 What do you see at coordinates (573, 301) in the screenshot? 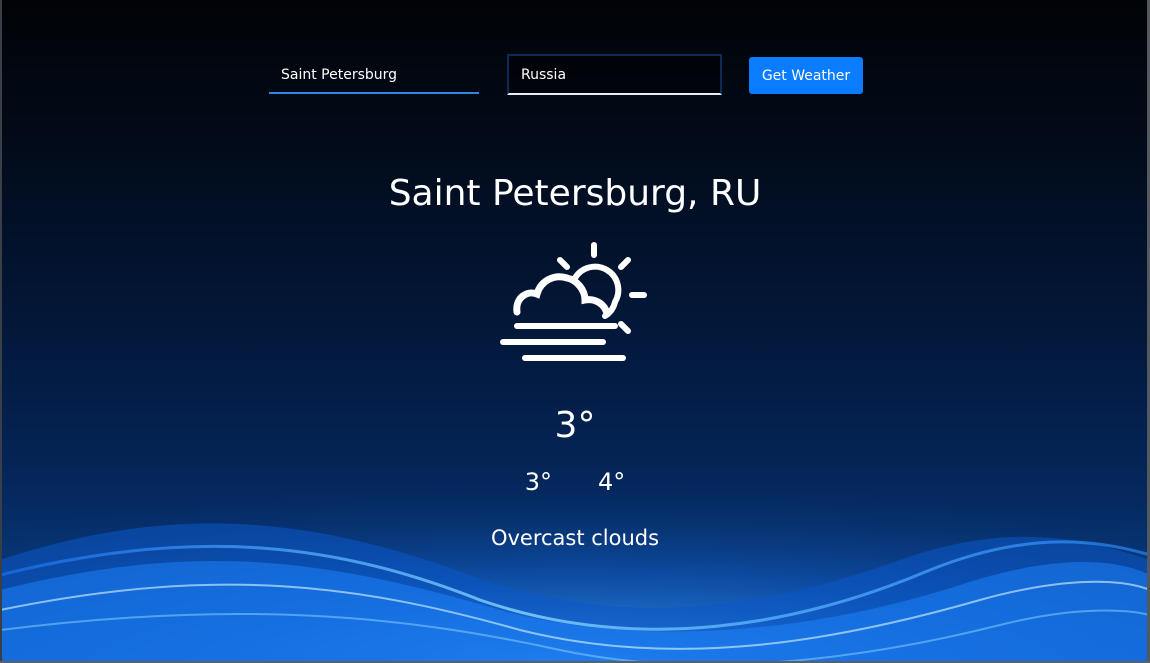
I see `partly-cloudy-fog-icon` at bounding box center [573, 301].